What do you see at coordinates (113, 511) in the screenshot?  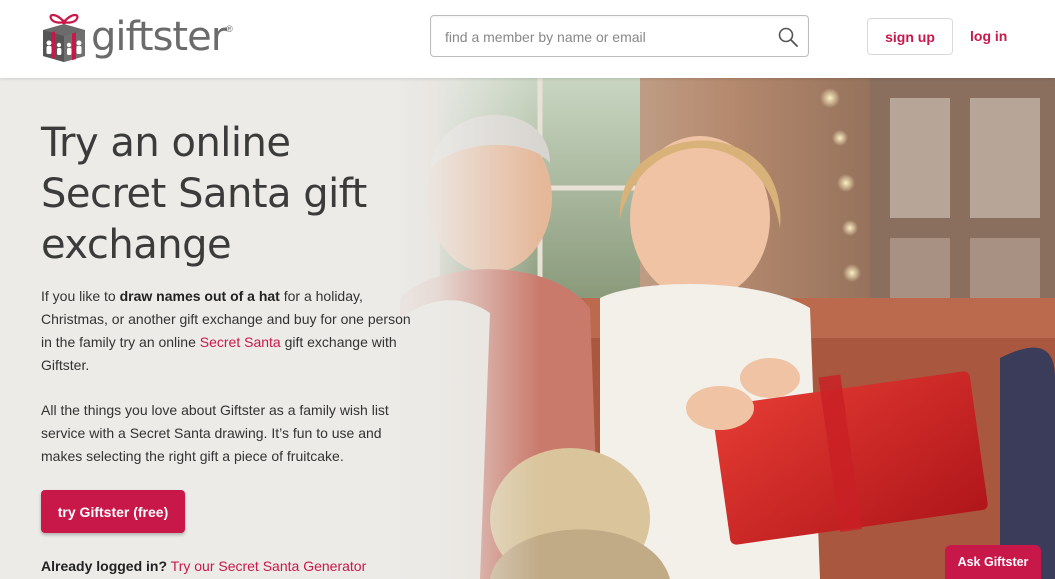 I see `try-giftster-button: try Giftster (free)` at bounding box center [113, 511].